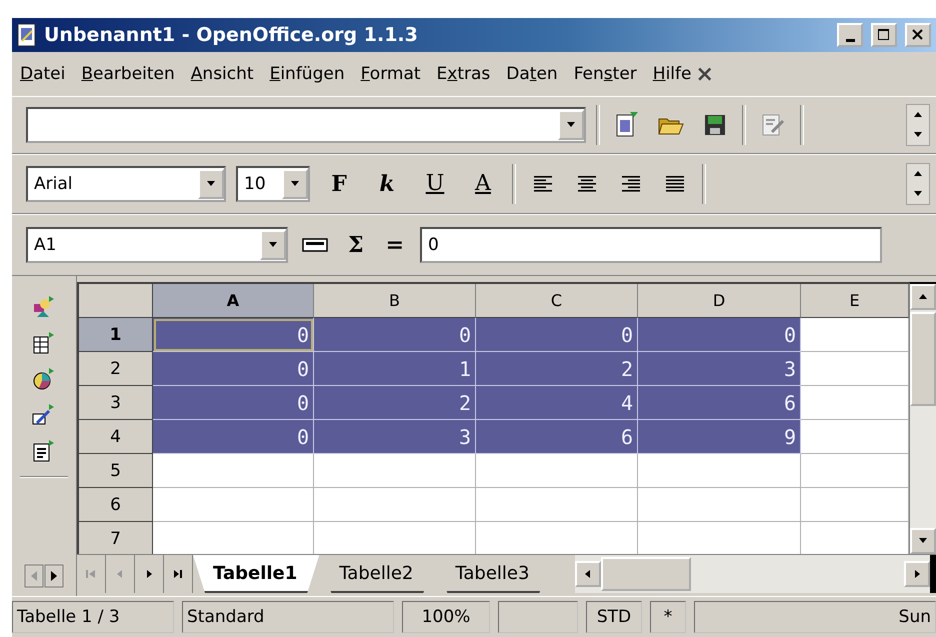 The image size is (936, 637). I want to click on close-button, so click(918, 35).